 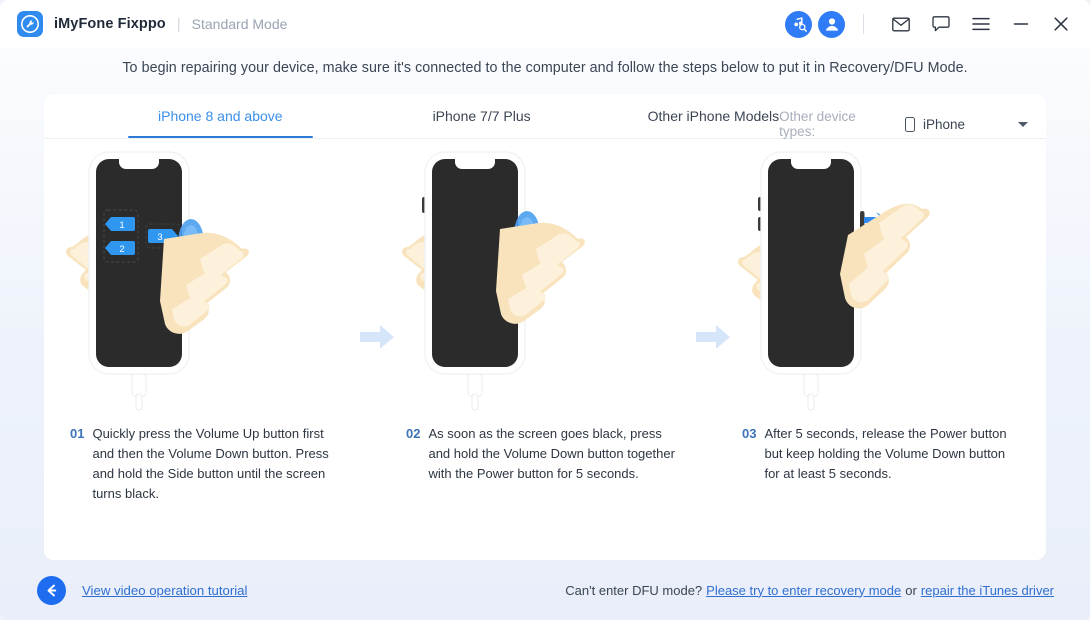 What do you see at coordinates (749, 433) in the screenshot?
I see `step-3-number: 03` at bounding box center [749, 433].